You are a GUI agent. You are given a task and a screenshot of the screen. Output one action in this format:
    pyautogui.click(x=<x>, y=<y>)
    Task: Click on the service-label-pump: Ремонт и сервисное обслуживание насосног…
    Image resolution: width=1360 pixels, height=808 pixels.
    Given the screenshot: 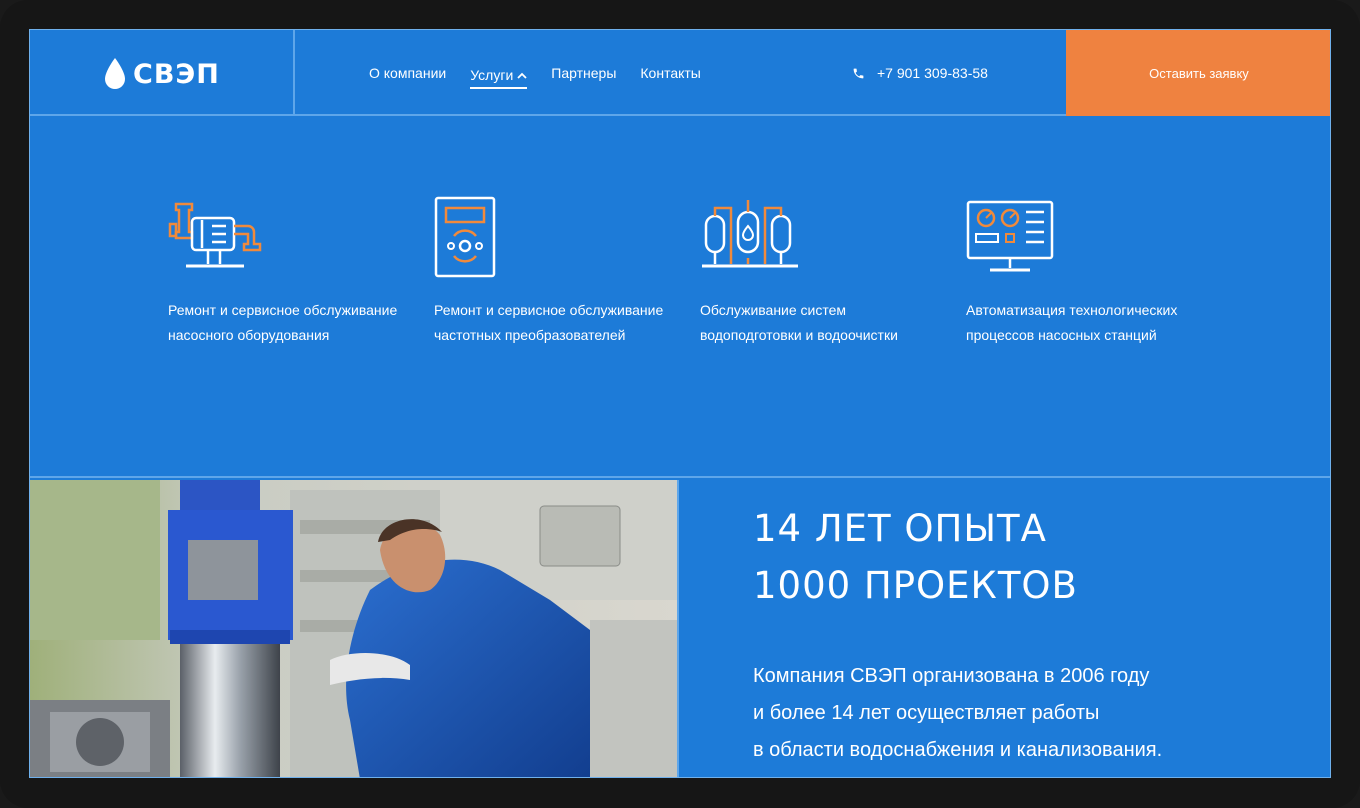 What is the action you would take?
    pyautogui.click(x=283, y=322)
    